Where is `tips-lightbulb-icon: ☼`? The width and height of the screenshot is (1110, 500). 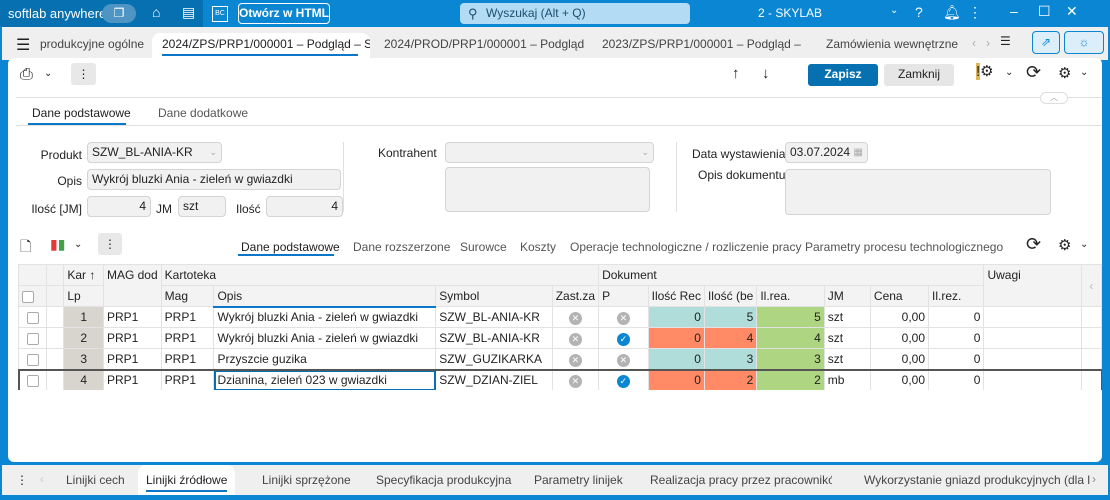
tips-lightbulb-icon: ☼ is located at coordinates (1084, 42).